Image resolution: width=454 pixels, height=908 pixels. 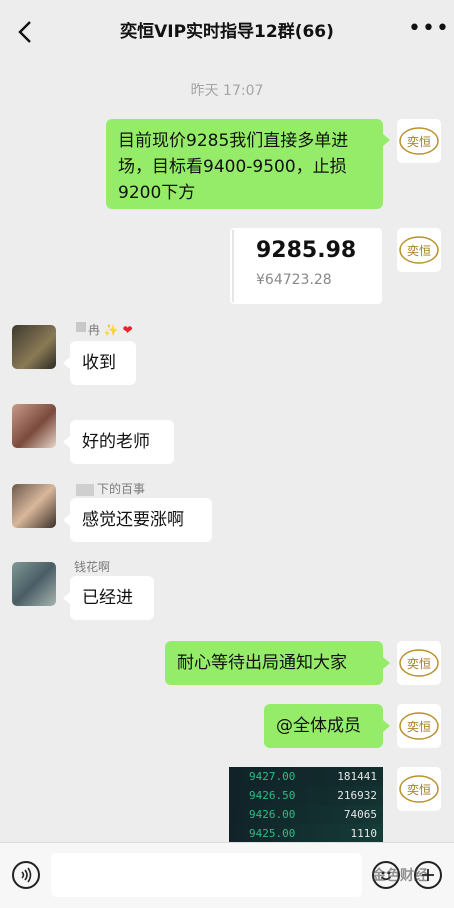 I want to click on watermark: 金色财经, so click(x=400, y=876).